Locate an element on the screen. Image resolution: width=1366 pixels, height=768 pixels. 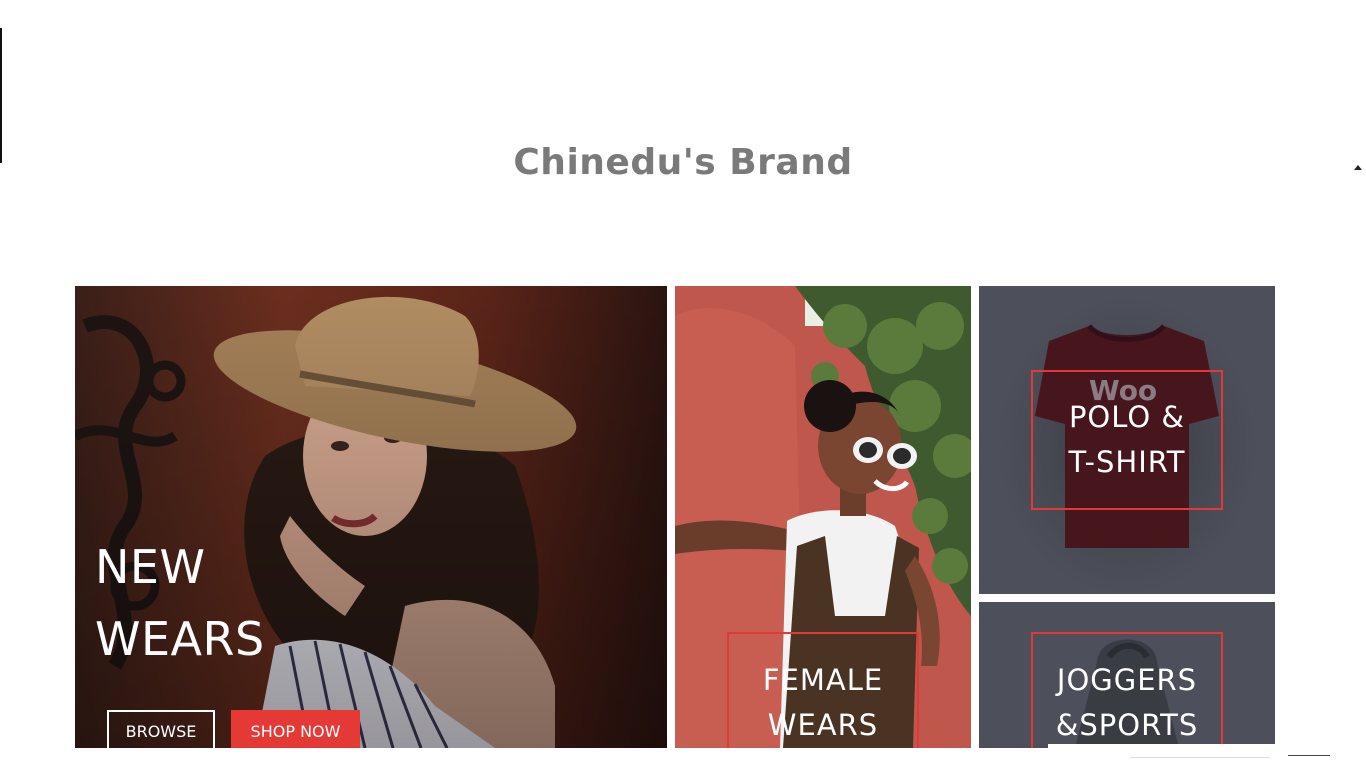
polo-title: POLO & T-SHIRT is located at coordinates (1127, 440).